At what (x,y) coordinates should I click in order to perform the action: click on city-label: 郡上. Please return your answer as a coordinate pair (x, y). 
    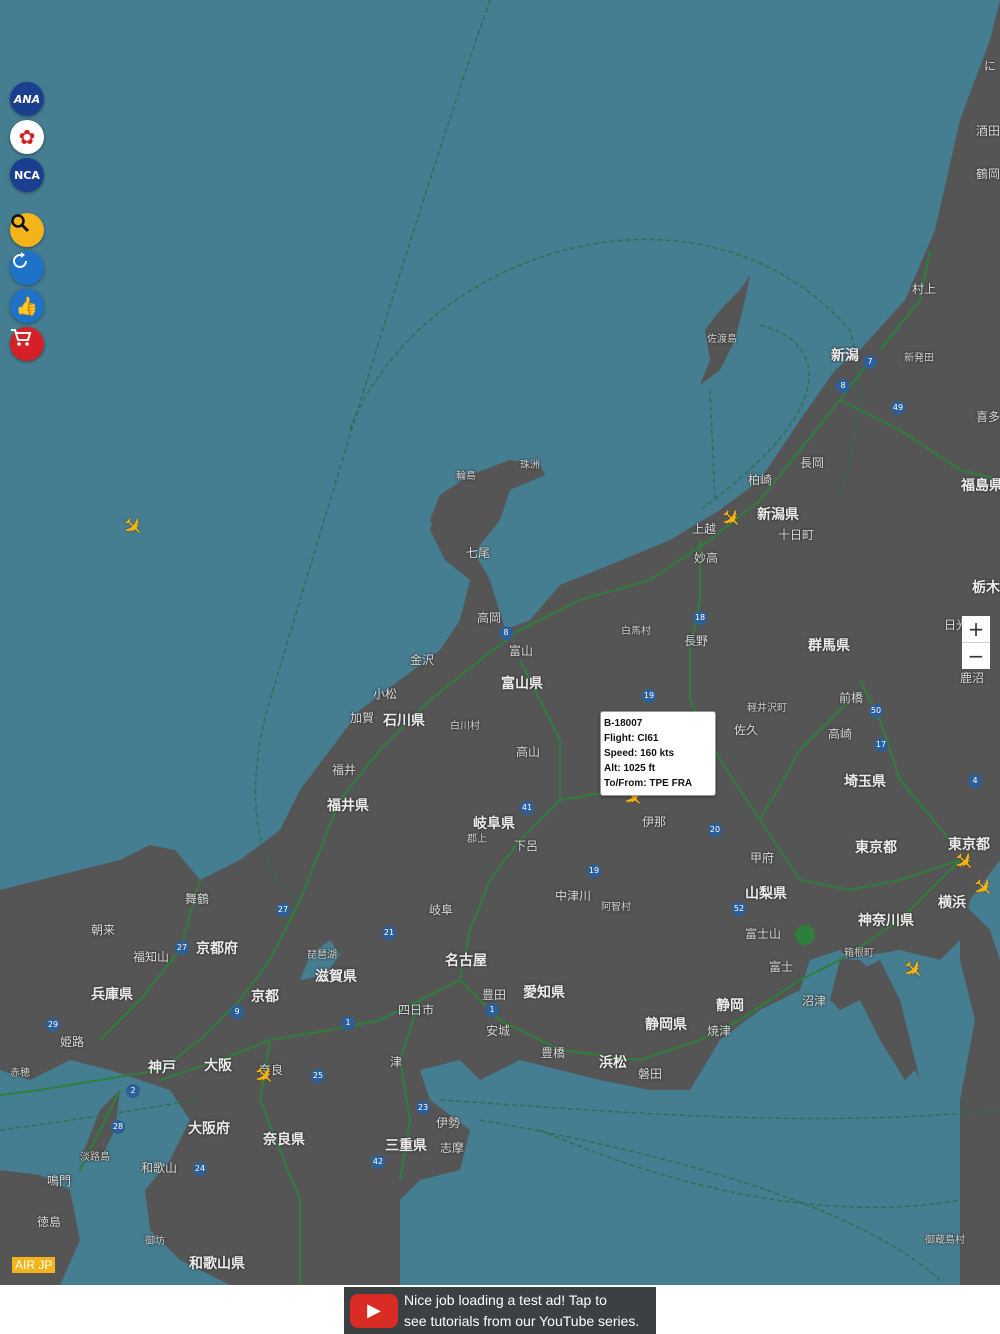
    Looking at the image, I should click on (477, 839).